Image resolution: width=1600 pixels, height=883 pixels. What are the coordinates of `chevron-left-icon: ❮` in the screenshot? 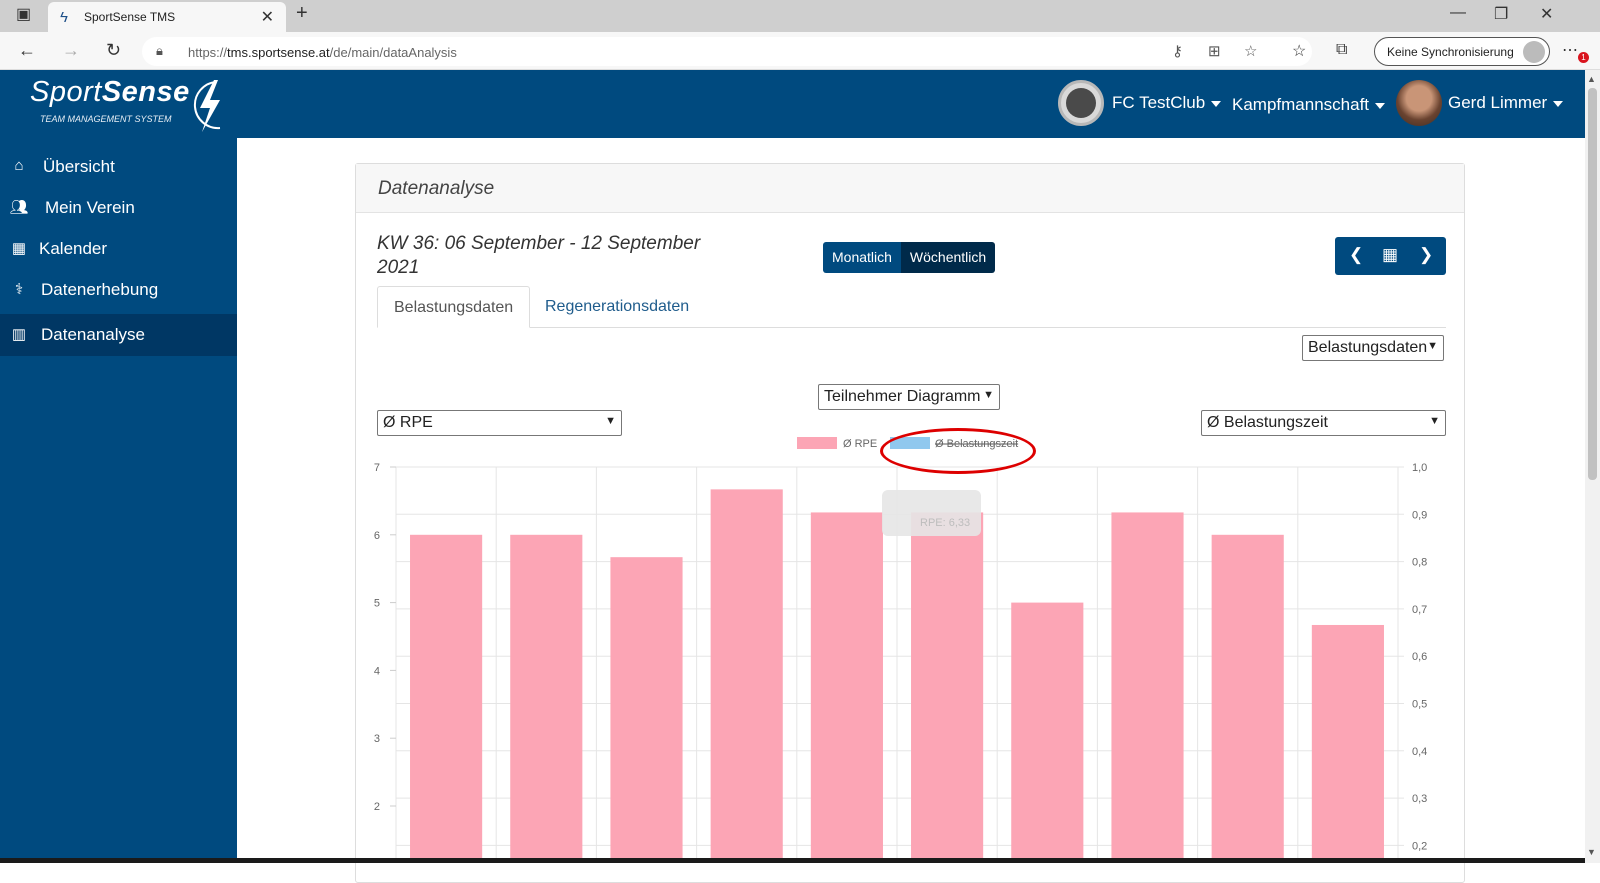 It's located at (1356, 255).